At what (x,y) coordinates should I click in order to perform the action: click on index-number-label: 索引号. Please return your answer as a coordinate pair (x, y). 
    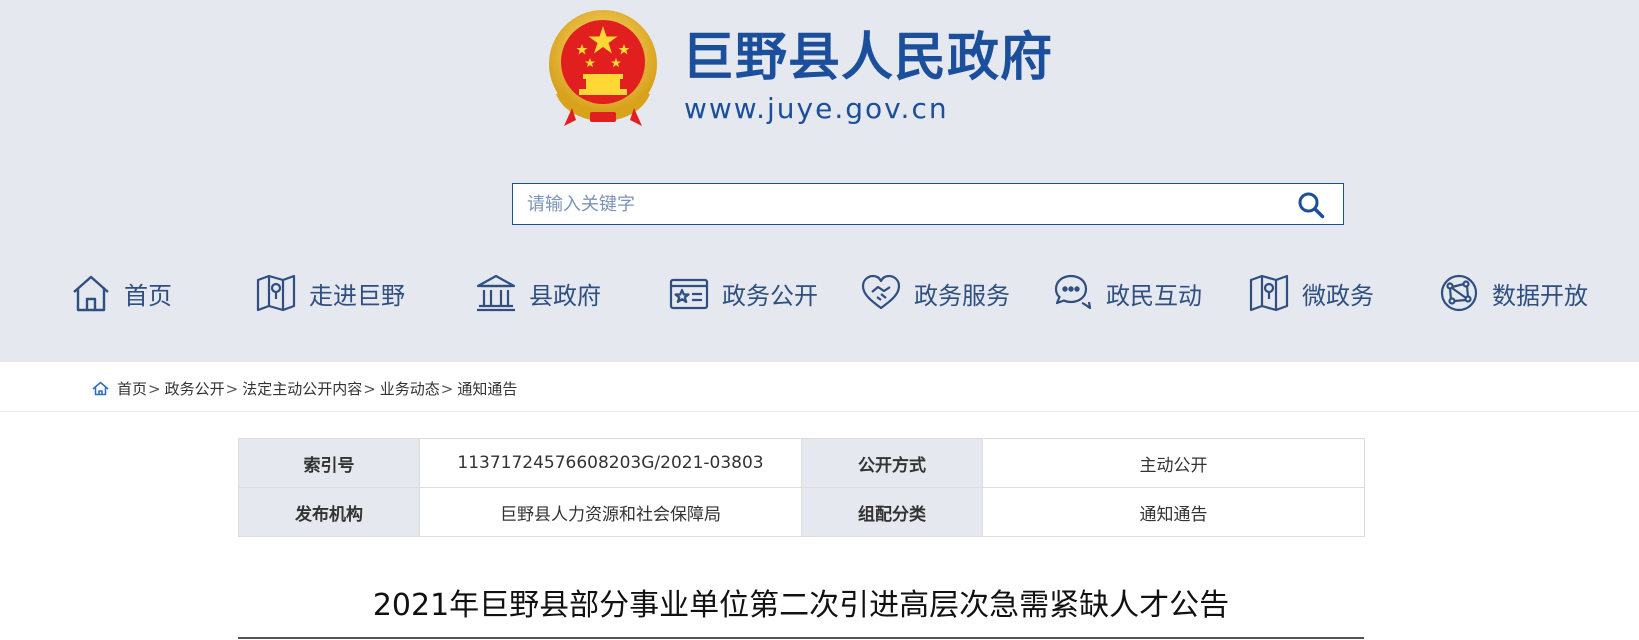
    Looking at the image, I should click on (329, 463).